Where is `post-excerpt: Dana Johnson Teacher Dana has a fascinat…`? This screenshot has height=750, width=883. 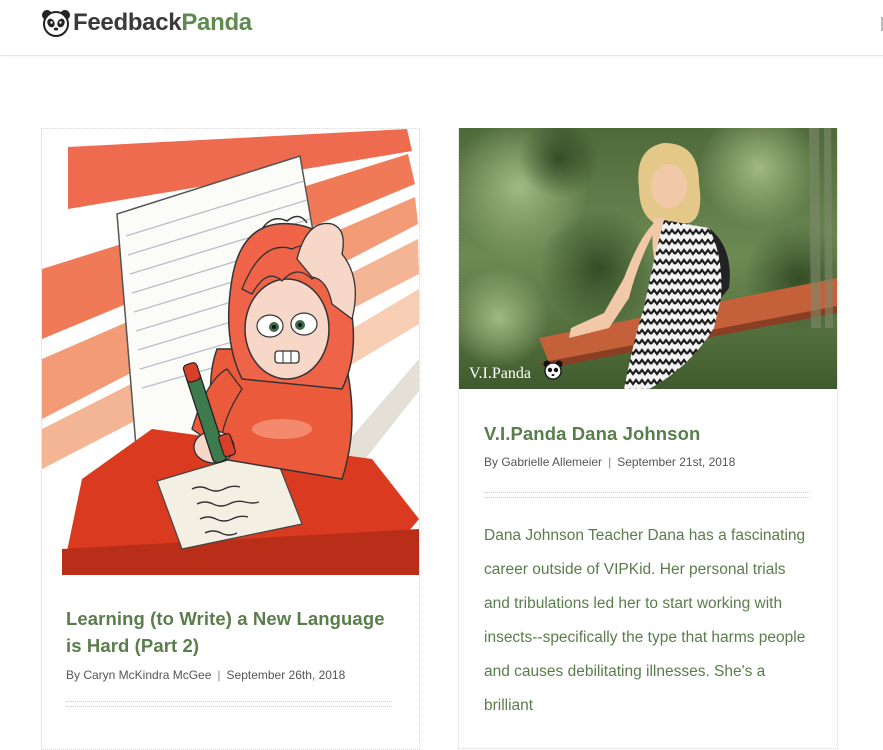
post-excerpt: Dana Johnson Teacher Dana has a fascinat… is located at coordinates (645, 620).